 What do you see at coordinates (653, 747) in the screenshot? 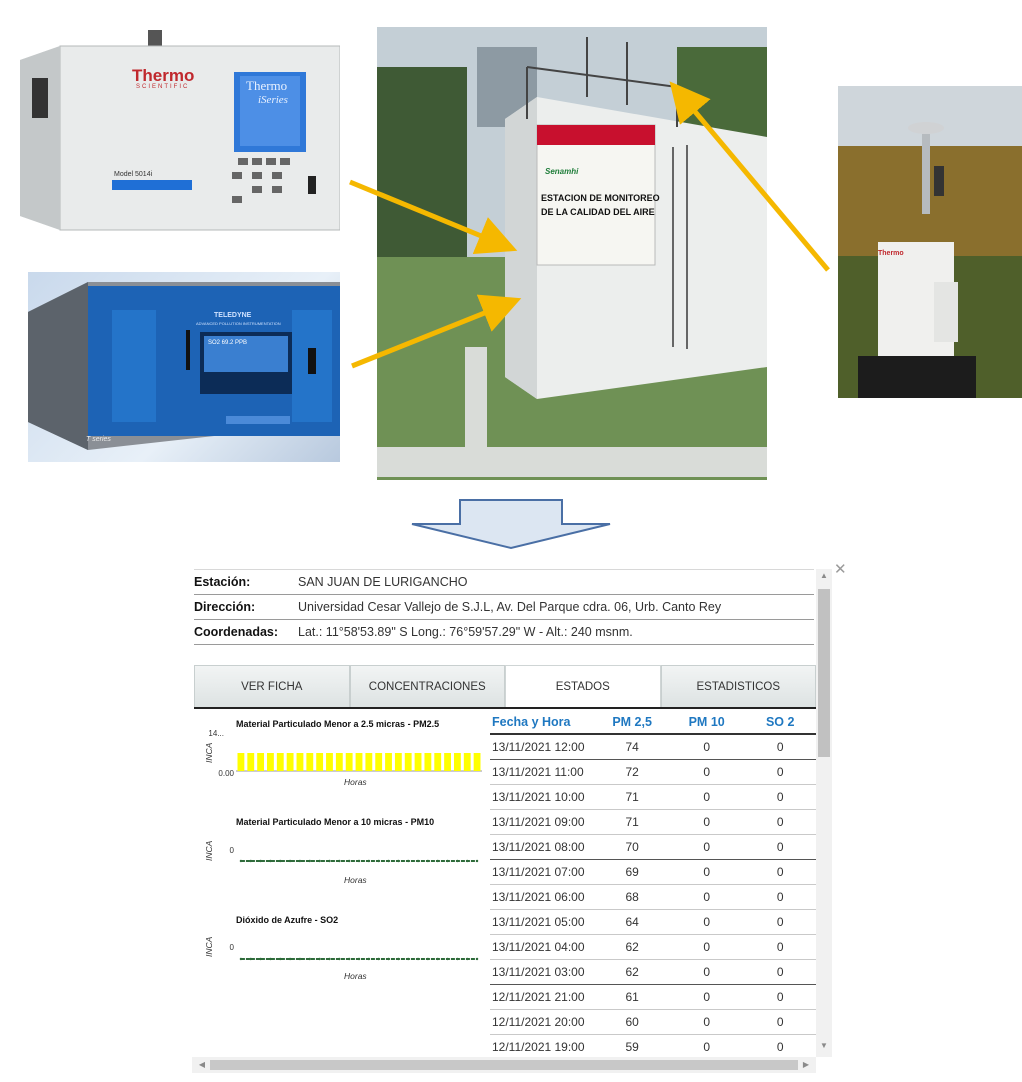
I see `table-row: 13/11/2021 12:00 74 0 0` at bounding box center [653, 747].